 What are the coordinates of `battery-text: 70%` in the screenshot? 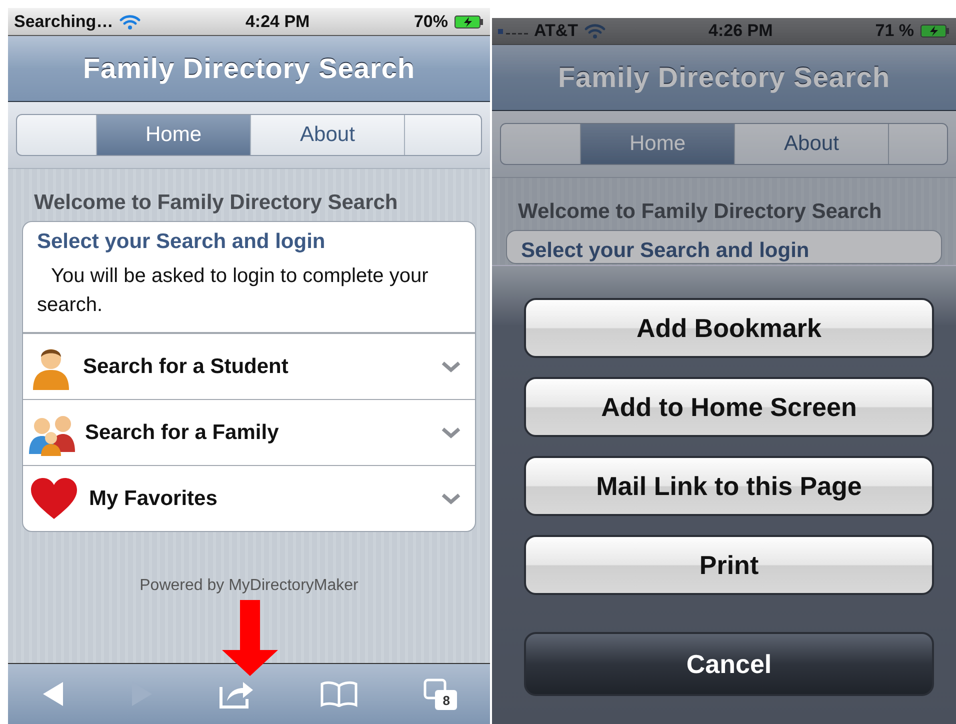 It's located at (431, 22).